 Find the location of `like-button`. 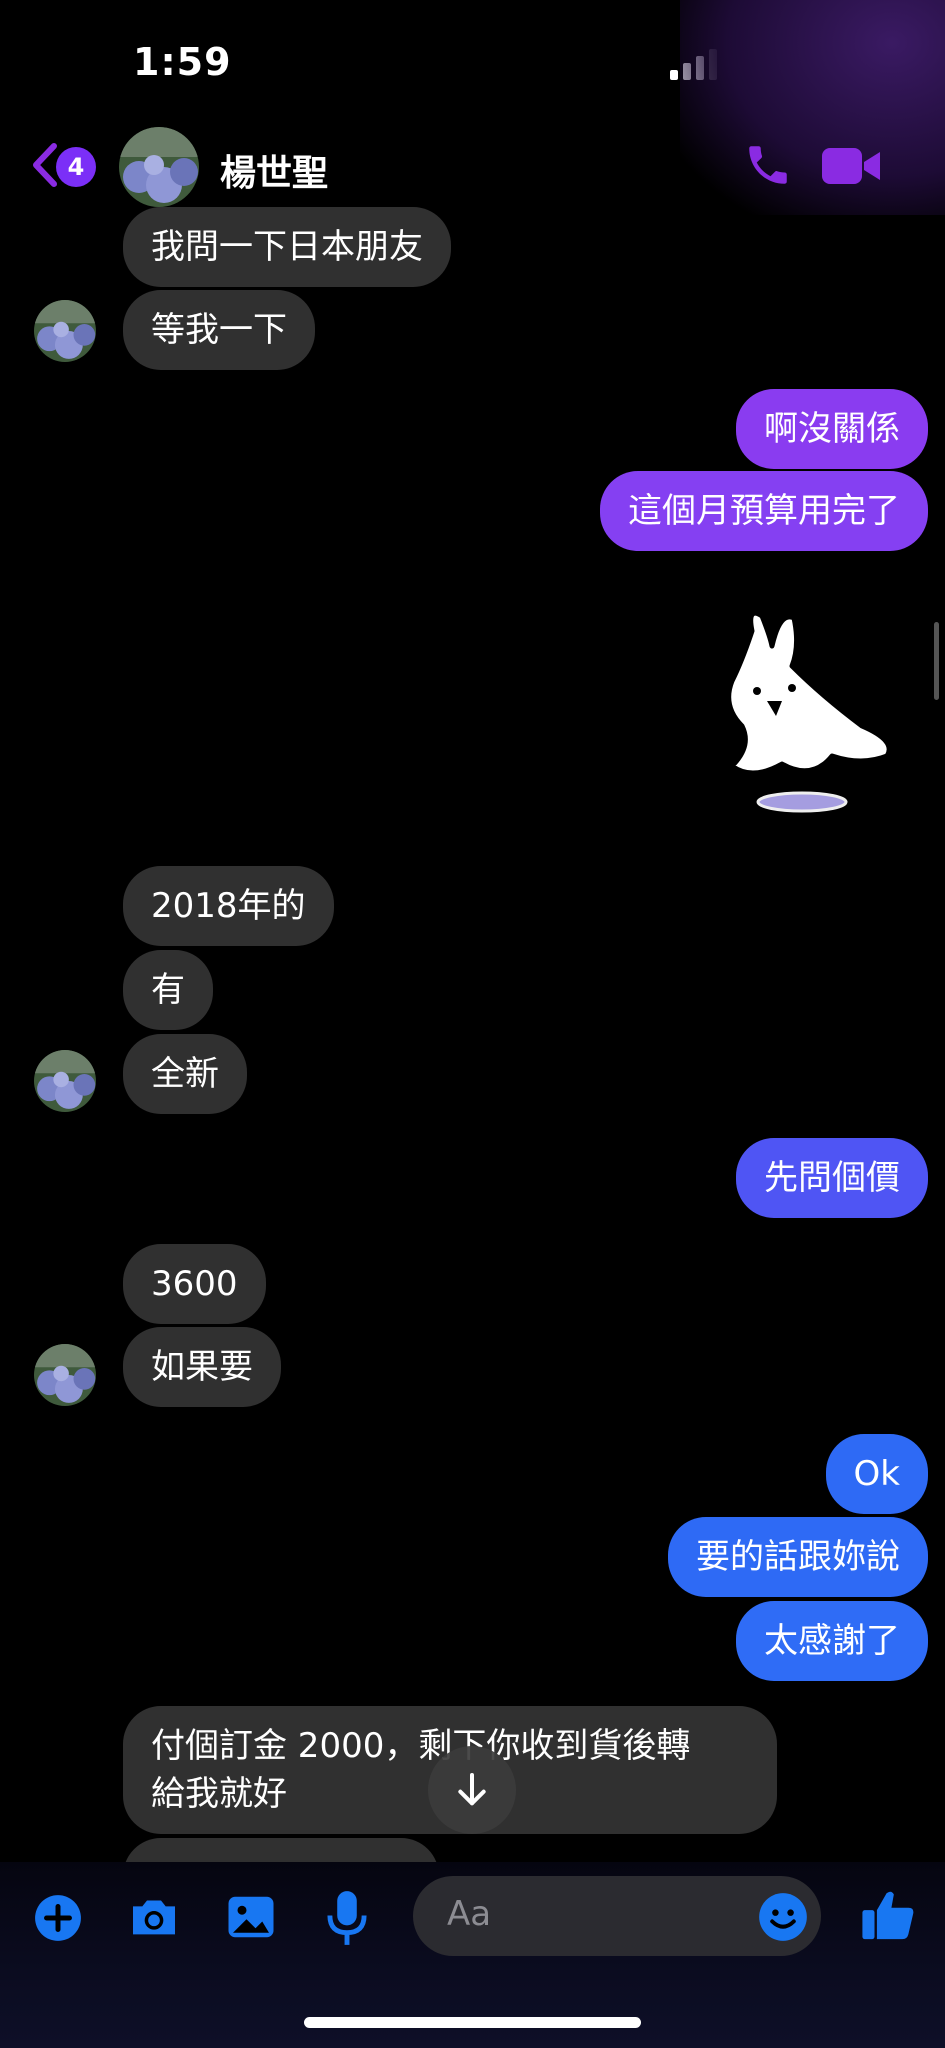

like-button is located at coordinates (889, 1915).